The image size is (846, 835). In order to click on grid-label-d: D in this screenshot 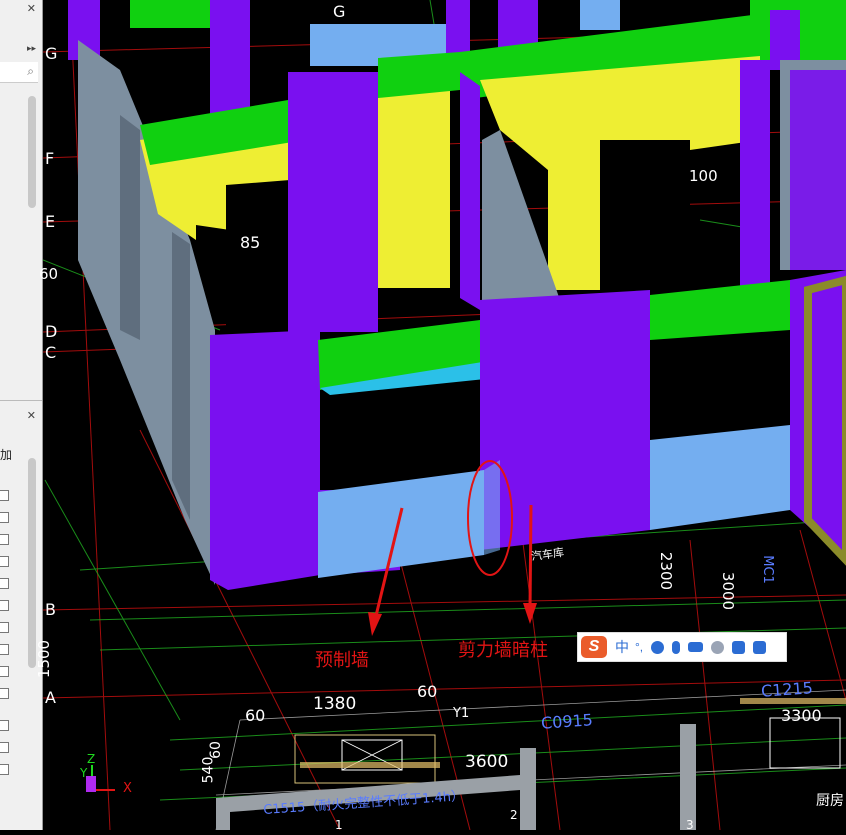, I will do `click(51, 331)`.